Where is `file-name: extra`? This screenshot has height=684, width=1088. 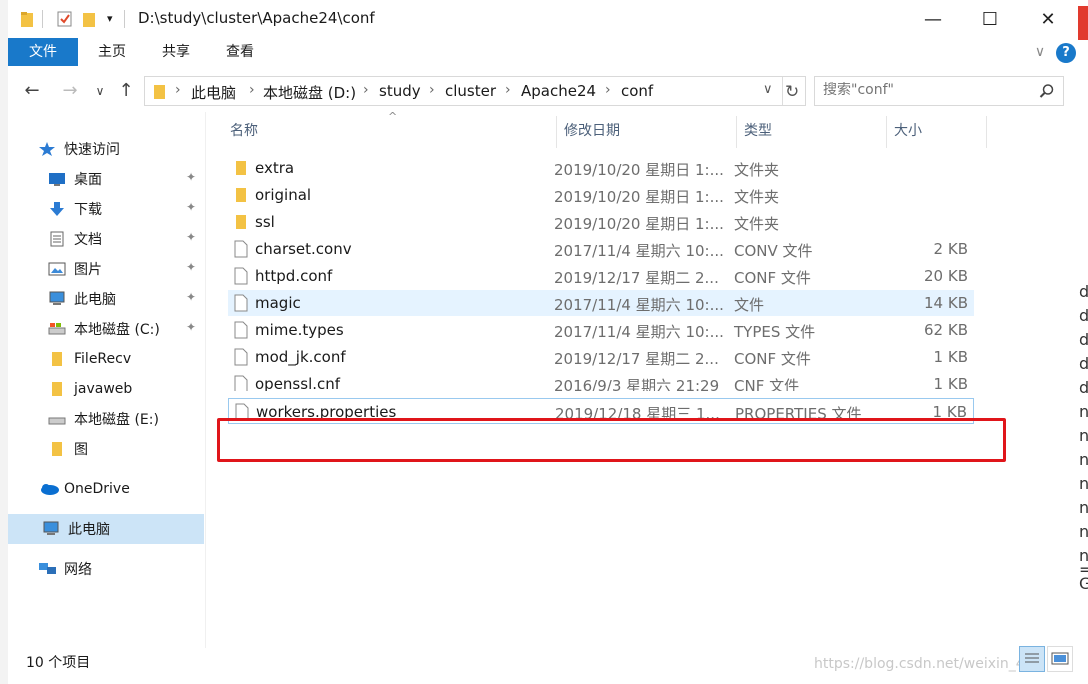 file-name: extra is located at coordinates (275, 168).